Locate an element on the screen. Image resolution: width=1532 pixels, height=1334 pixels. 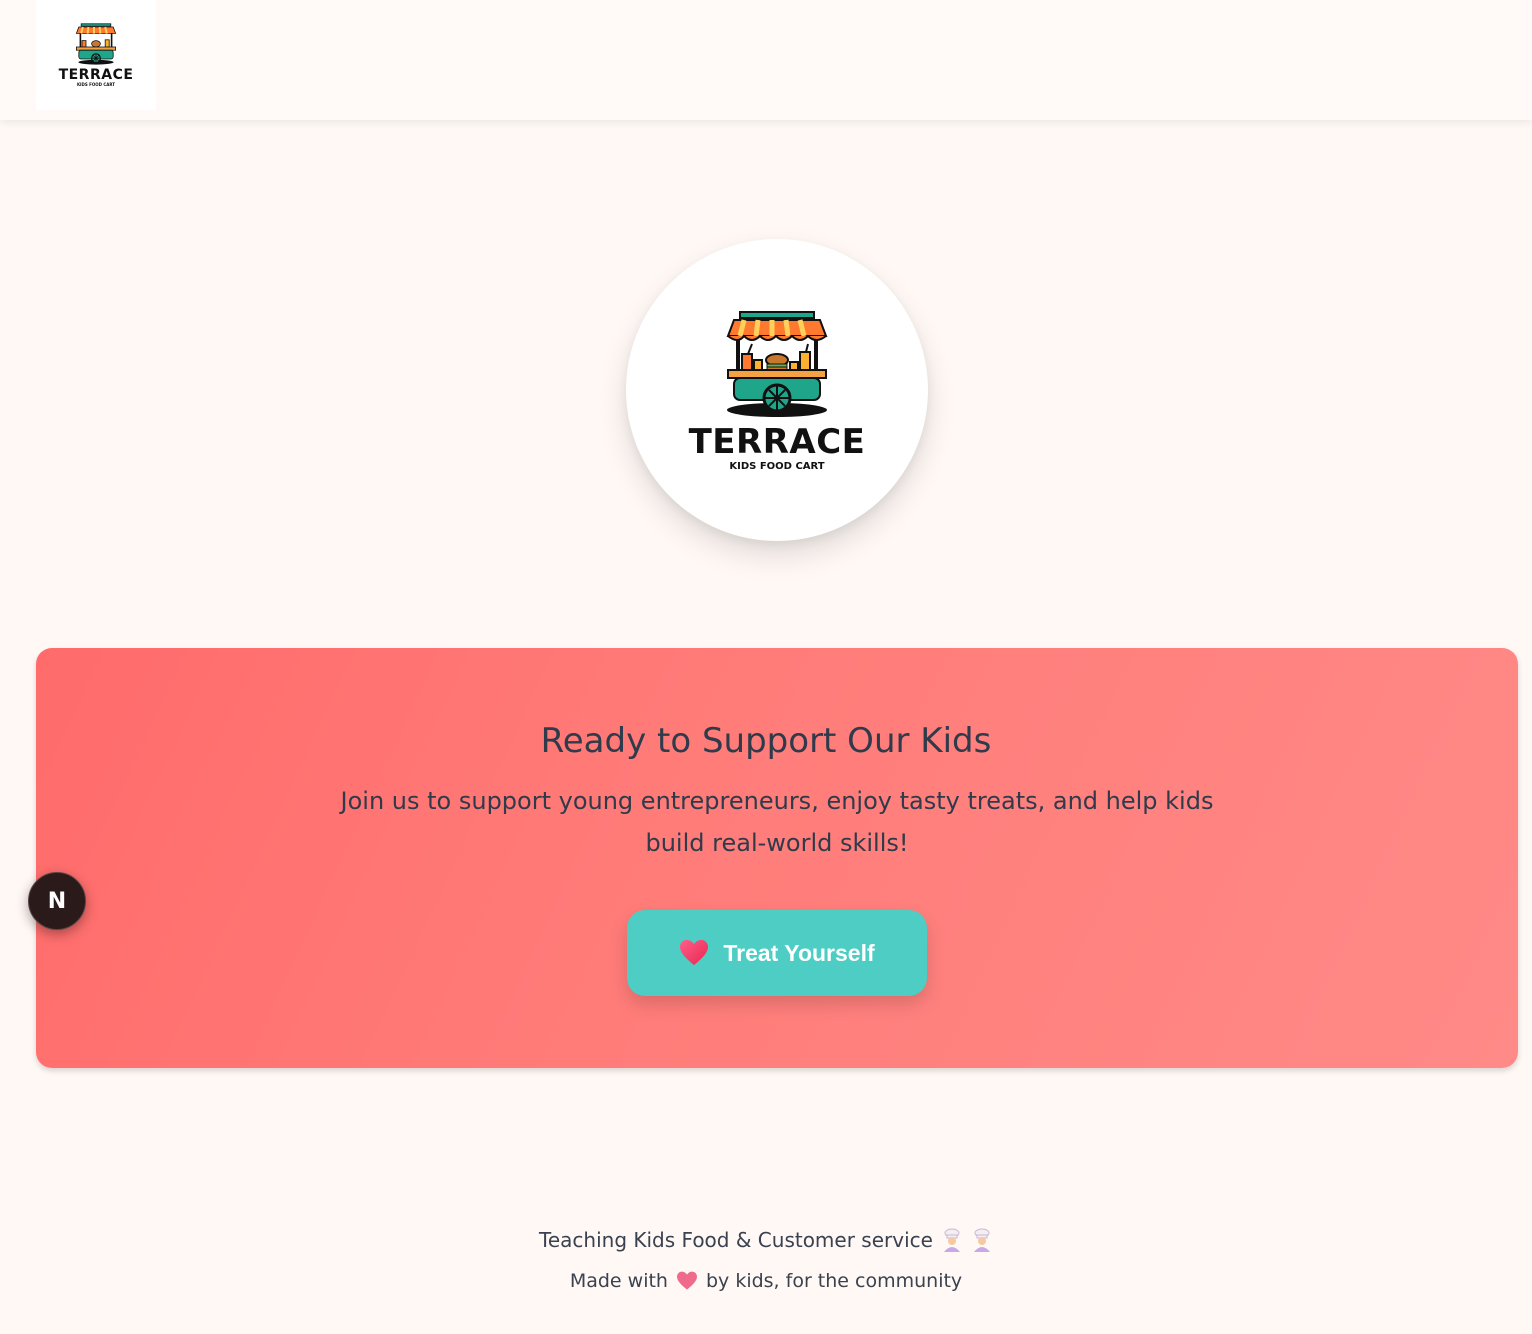
footer-tagline: Teaching Kids Food & Customer service is located at coordinates (766, 1240).